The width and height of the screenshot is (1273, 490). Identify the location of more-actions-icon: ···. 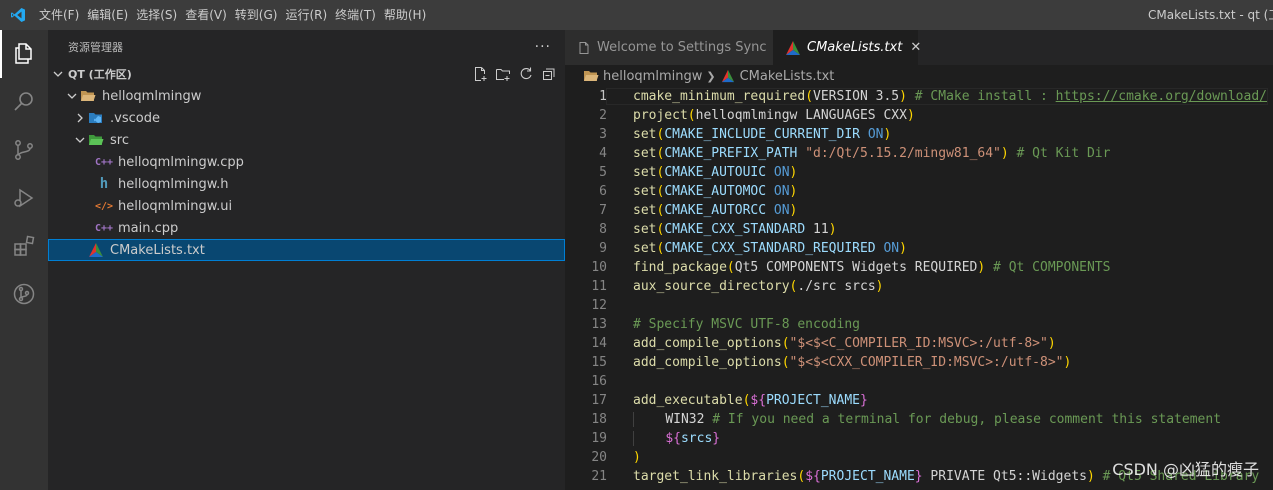
(543, 47).